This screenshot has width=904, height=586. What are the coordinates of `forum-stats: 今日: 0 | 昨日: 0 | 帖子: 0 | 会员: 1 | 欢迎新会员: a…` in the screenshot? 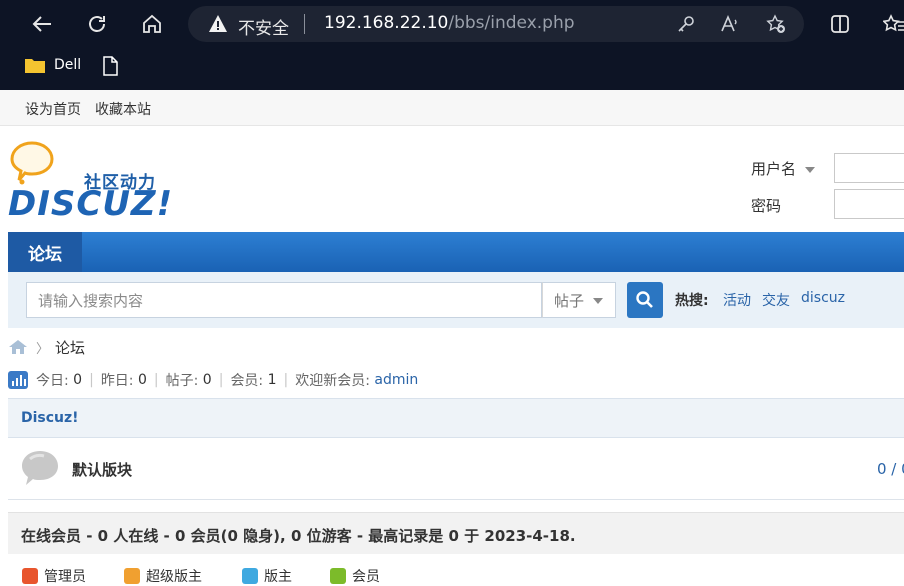 It's located at (213, 380).